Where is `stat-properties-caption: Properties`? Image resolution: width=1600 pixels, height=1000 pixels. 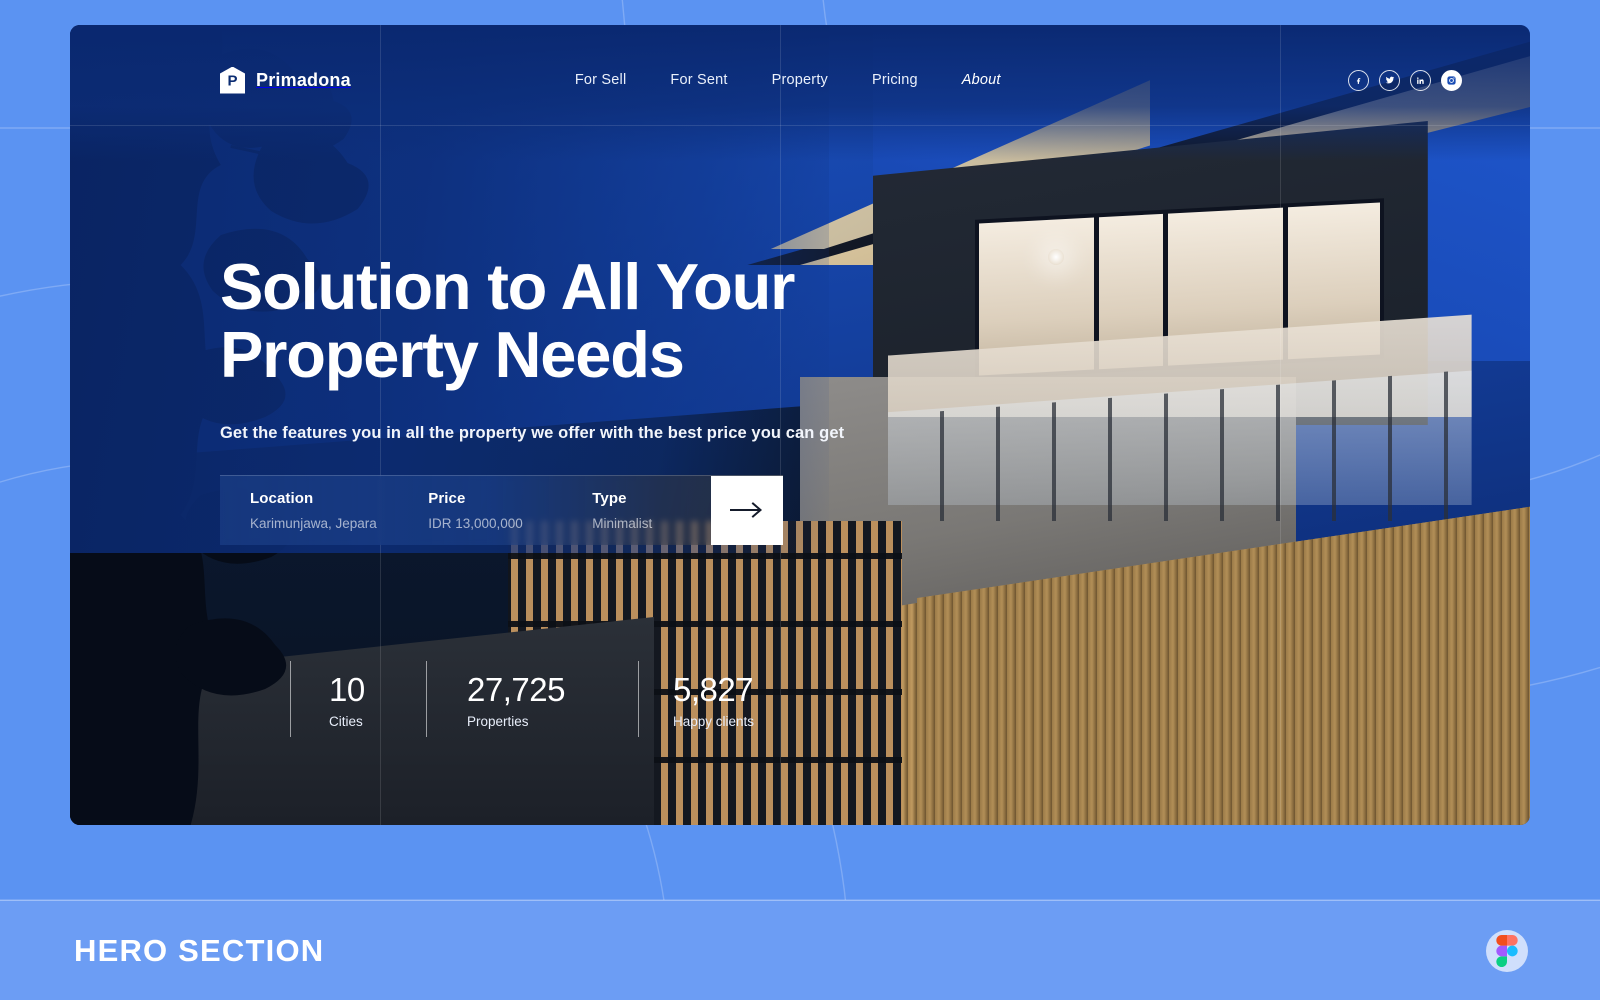
stat-properties-caption: Properties is located at coordinates (498, 721).